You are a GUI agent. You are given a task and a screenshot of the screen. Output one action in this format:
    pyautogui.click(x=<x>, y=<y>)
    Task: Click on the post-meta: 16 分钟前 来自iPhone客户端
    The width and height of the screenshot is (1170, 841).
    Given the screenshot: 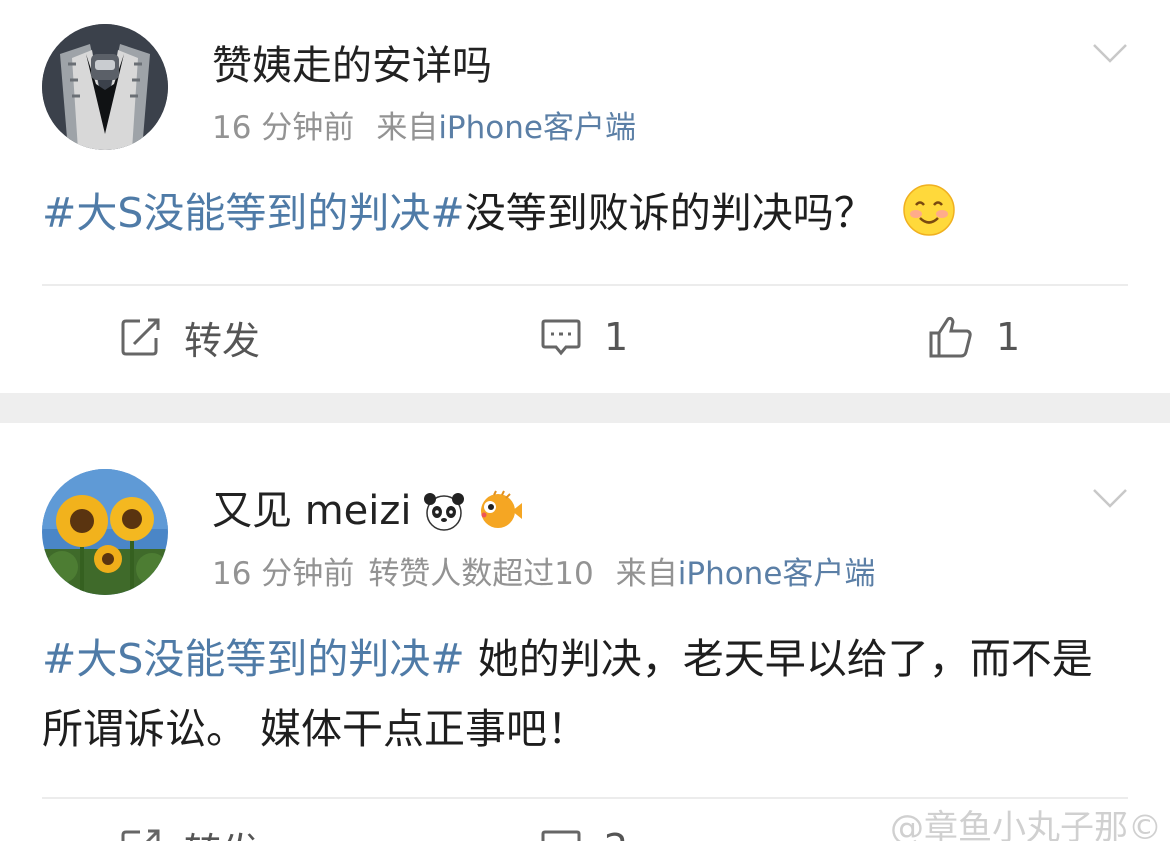 What is the action you would take?
    pyautogui.click(x=424, y=128)
    